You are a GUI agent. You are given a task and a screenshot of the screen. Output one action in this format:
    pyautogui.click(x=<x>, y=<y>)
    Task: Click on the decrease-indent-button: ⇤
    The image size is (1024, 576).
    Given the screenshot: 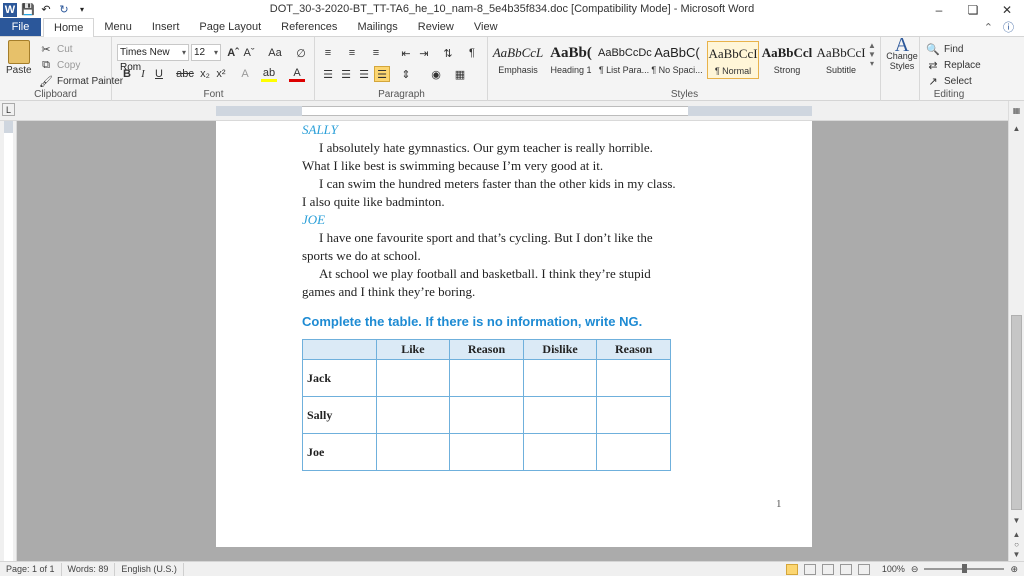 What is the action you would take?
    pyautogui.click(x=406, y=53)
    